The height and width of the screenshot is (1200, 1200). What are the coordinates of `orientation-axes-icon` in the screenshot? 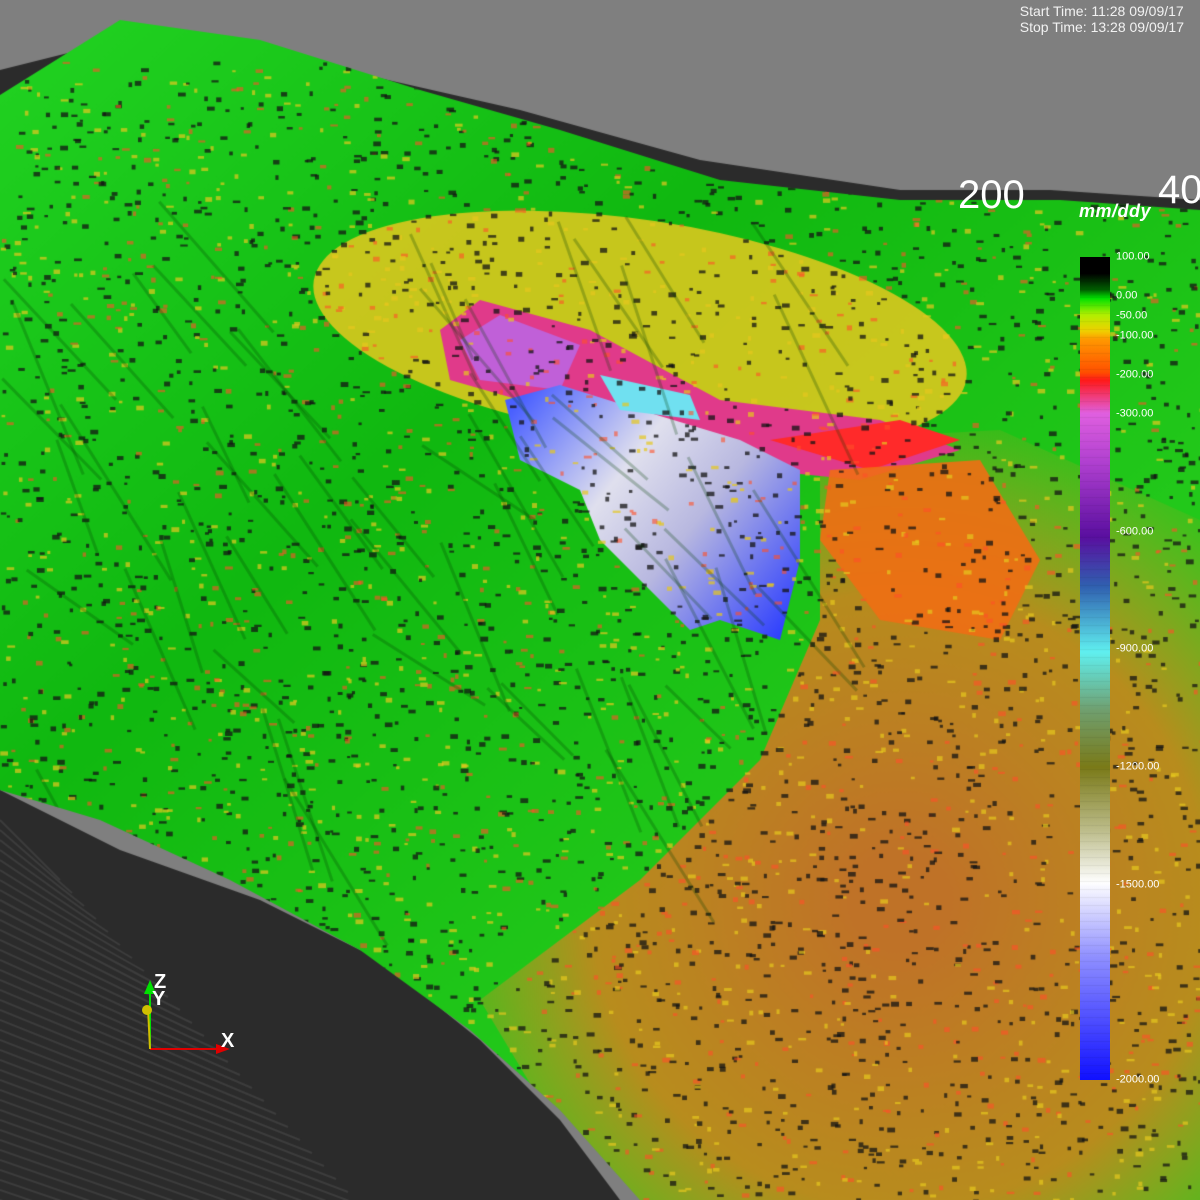 It's located at (186, 1017).